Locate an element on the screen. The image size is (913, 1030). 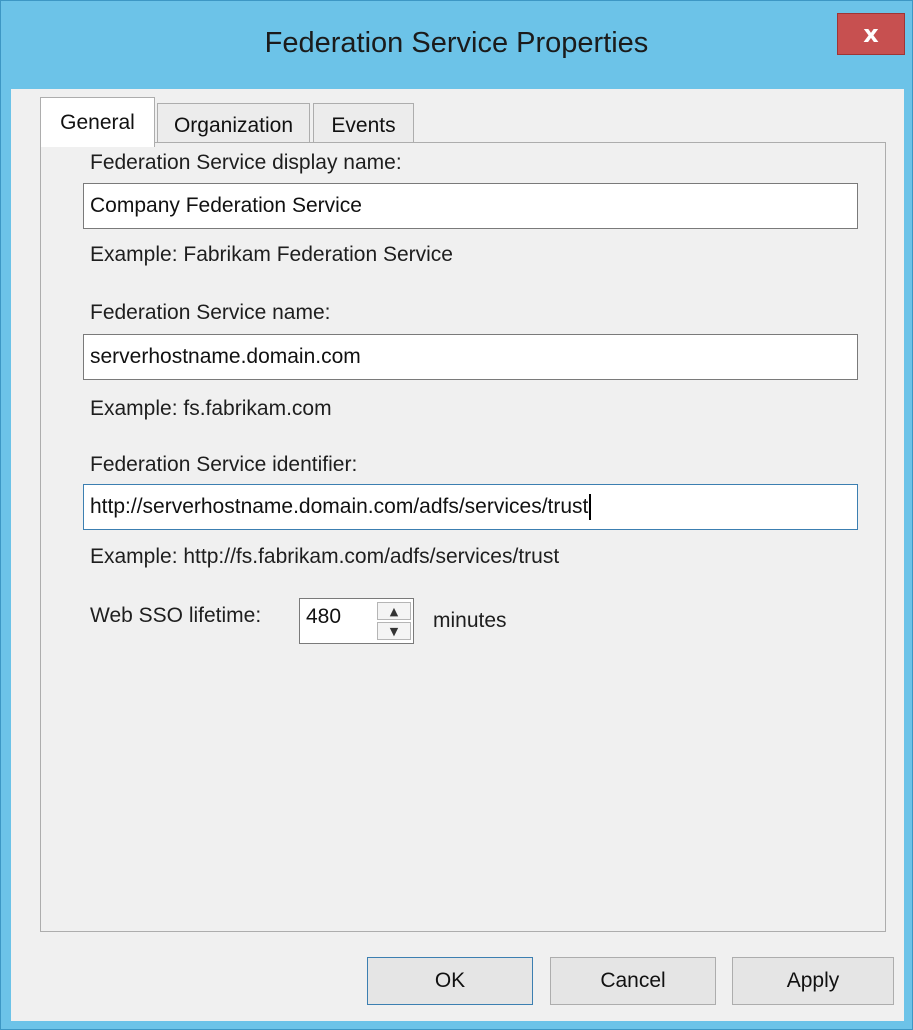
cancel-button: Cancel is located at coordinates (633, 981).